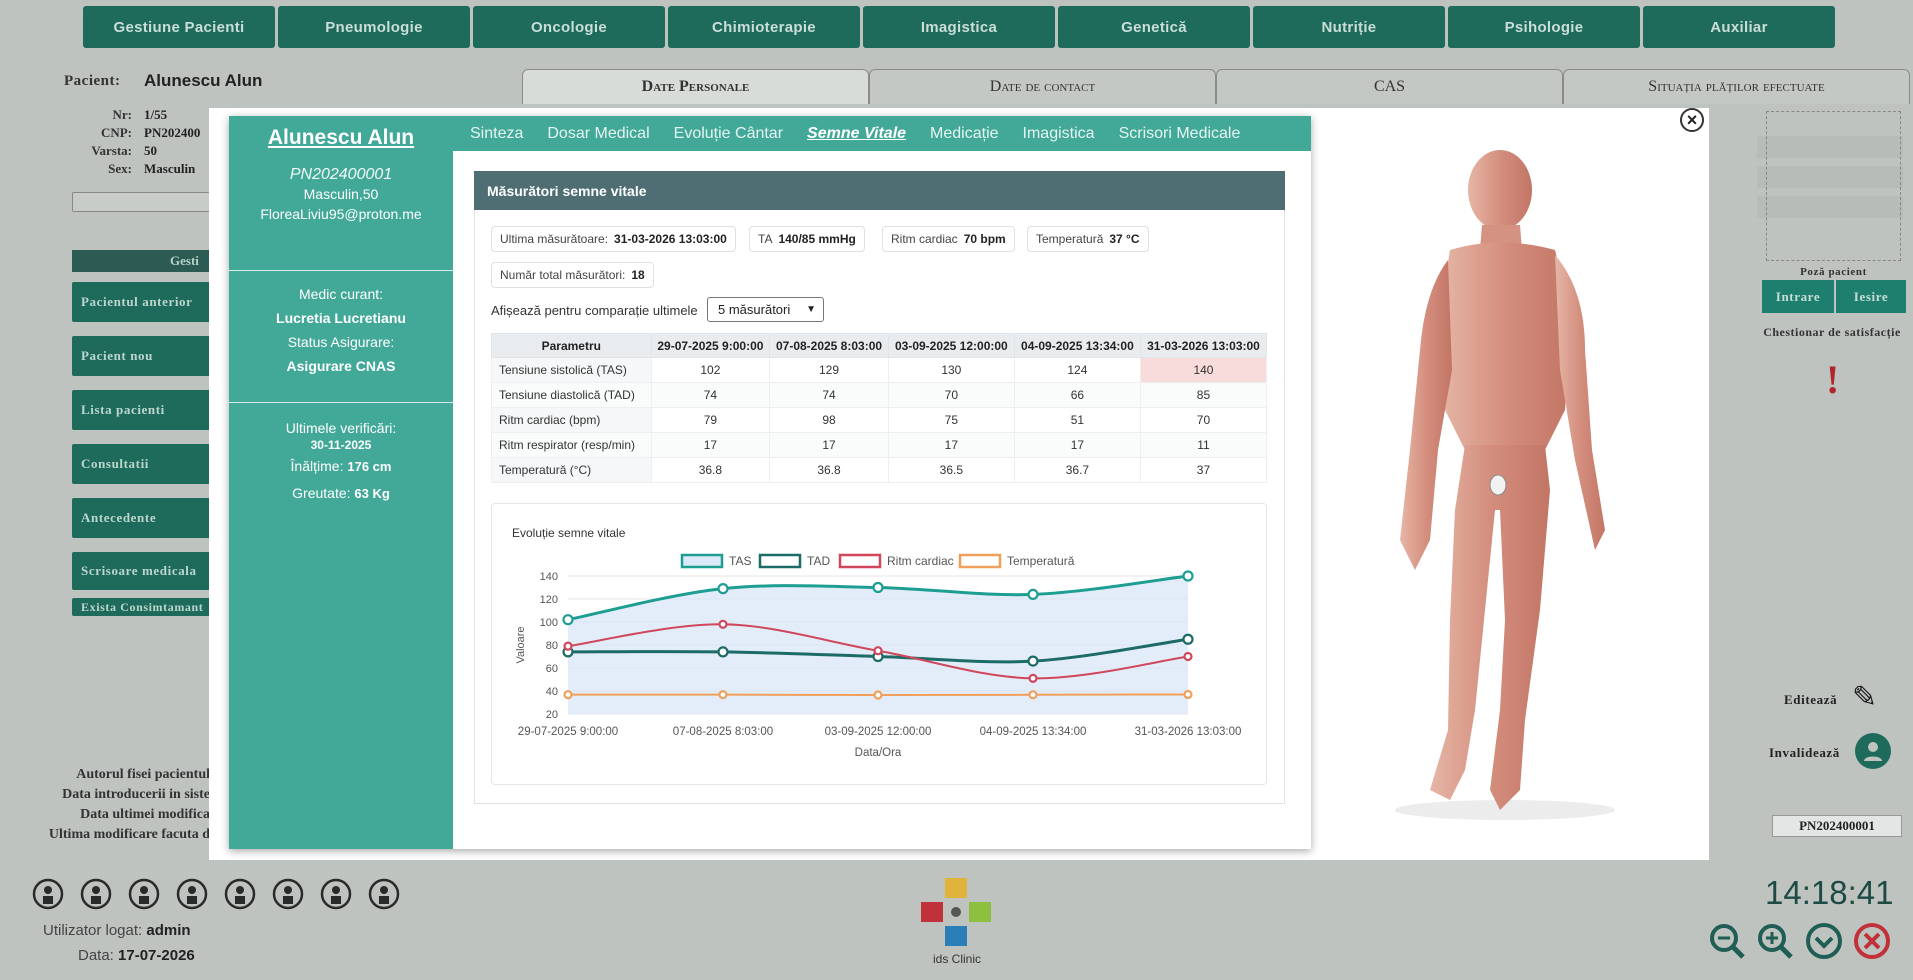 This screenshot has width=1913, height=980. What do you see at coordinates (143, 774) in the screenshot?
I see `bg-footer-line: Autorul fisei pacientul` at bounding box center [143, 774].